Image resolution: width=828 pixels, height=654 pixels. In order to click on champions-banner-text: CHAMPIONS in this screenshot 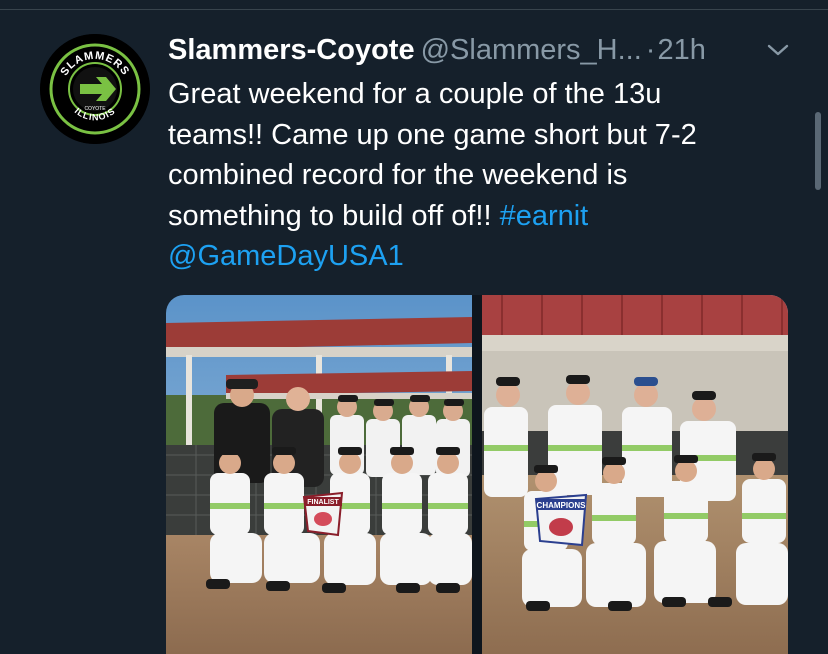, I will do `click(562, 505)`.